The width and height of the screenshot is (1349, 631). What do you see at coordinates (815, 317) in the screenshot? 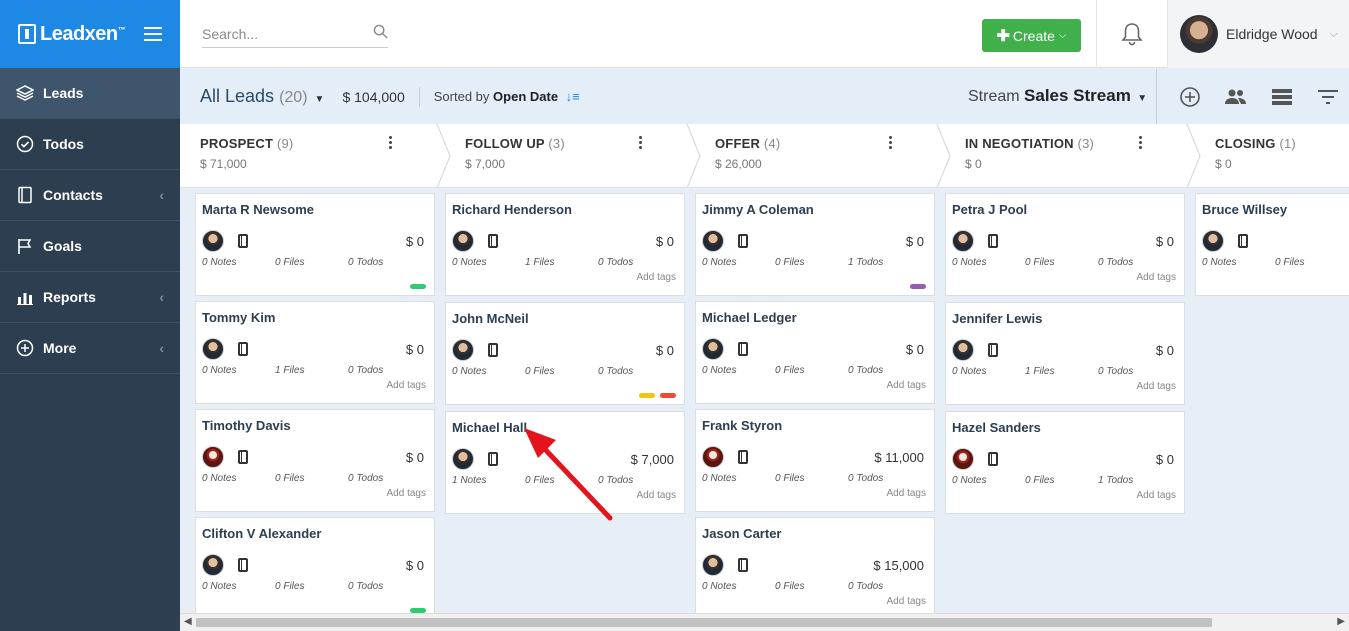
I see `lead-name: Michael Ledger` at bounding box center [815, 317].